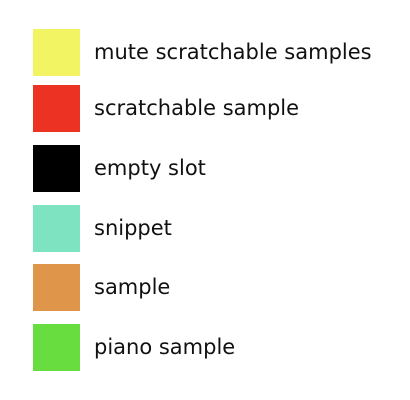 The width and height of the screenshot is (410, 400). I want to click on legend-label: sample, so click(132, 286).